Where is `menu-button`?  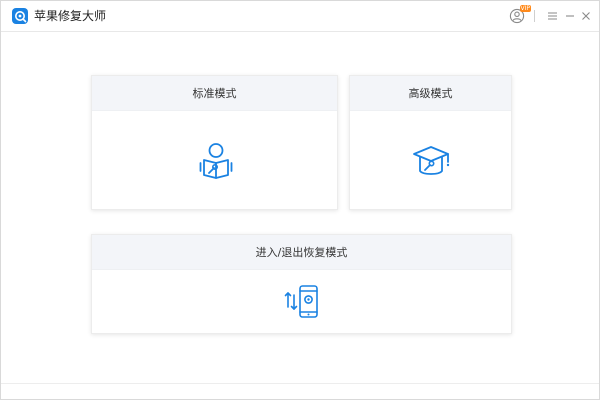
menu-button is located at coordinates (552, 16).